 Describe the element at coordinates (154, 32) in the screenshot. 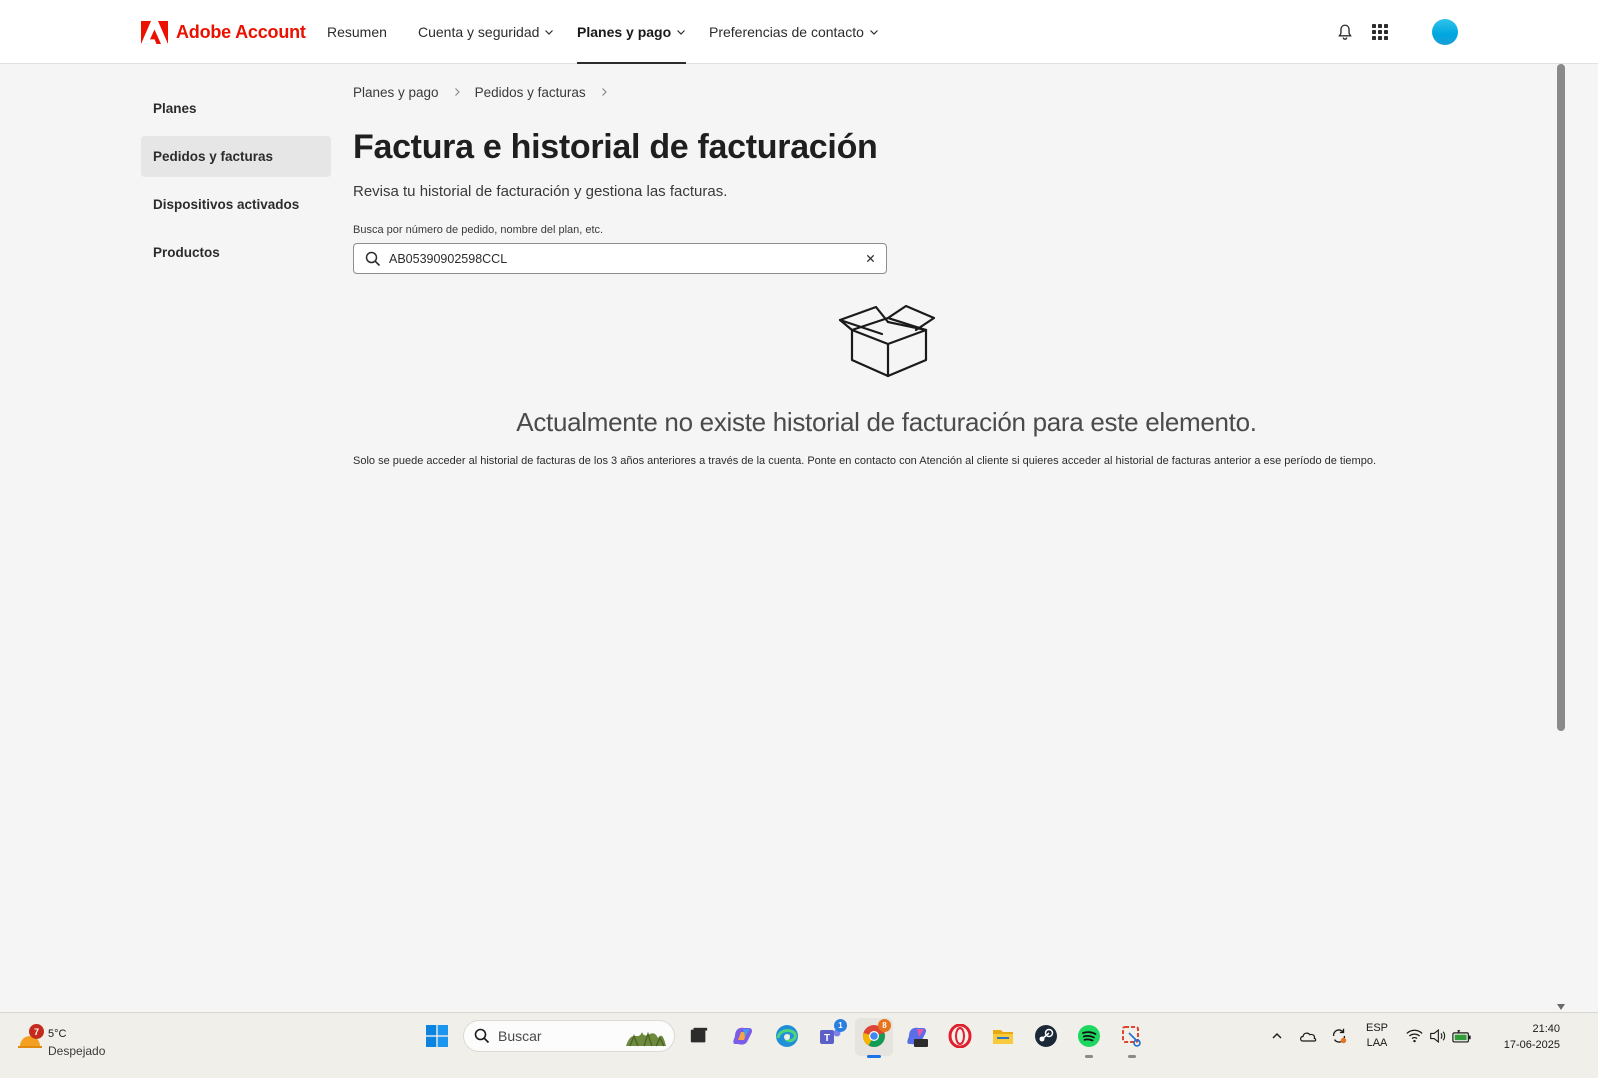

I see `adobe-logo-icon` at that location.